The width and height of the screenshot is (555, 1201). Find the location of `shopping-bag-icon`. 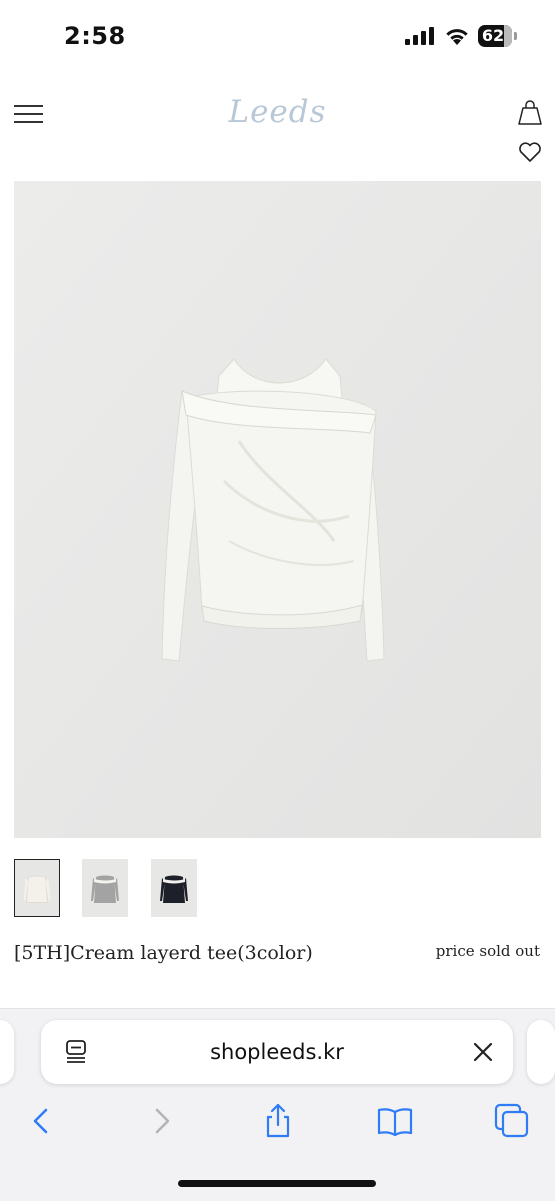

shopping-bag-icon is located at coordinates (530, 113).